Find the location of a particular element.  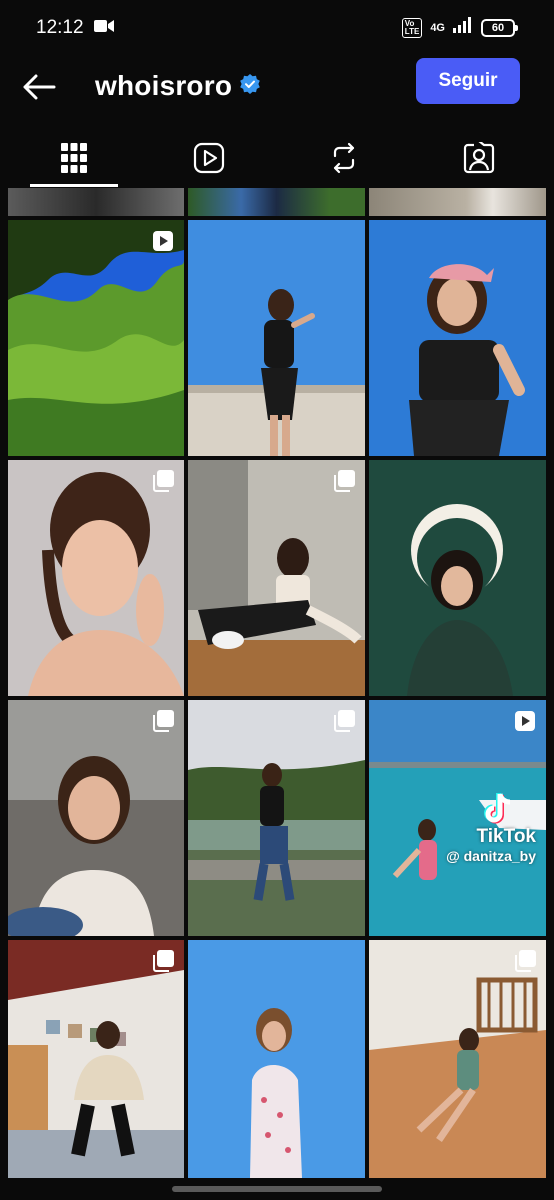

network-type: 4G is located at coordinates (437, 28).